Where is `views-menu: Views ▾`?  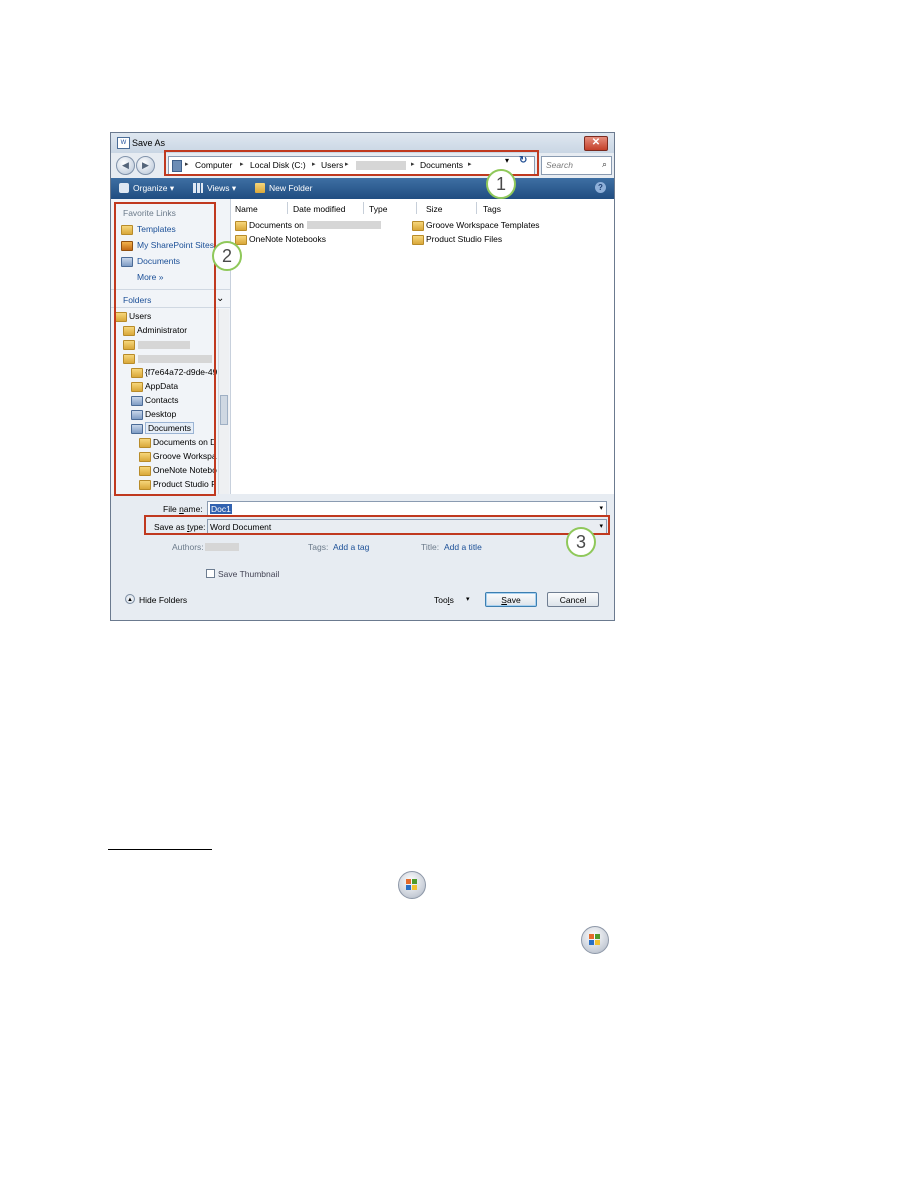
views-menu: Views ▾ is located at coordinates (221, 188).